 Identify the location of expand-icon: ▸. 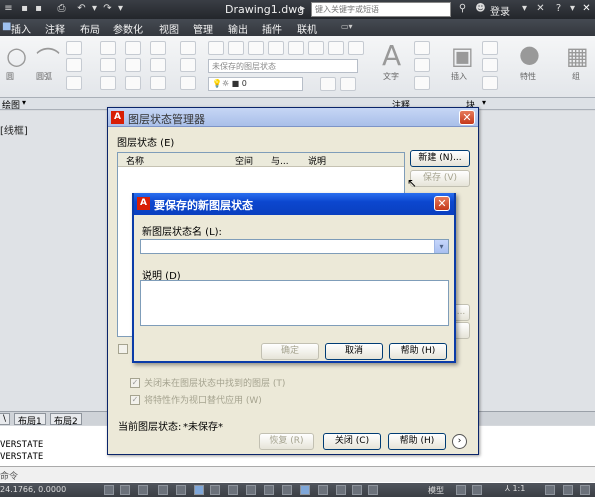
(302, 9).